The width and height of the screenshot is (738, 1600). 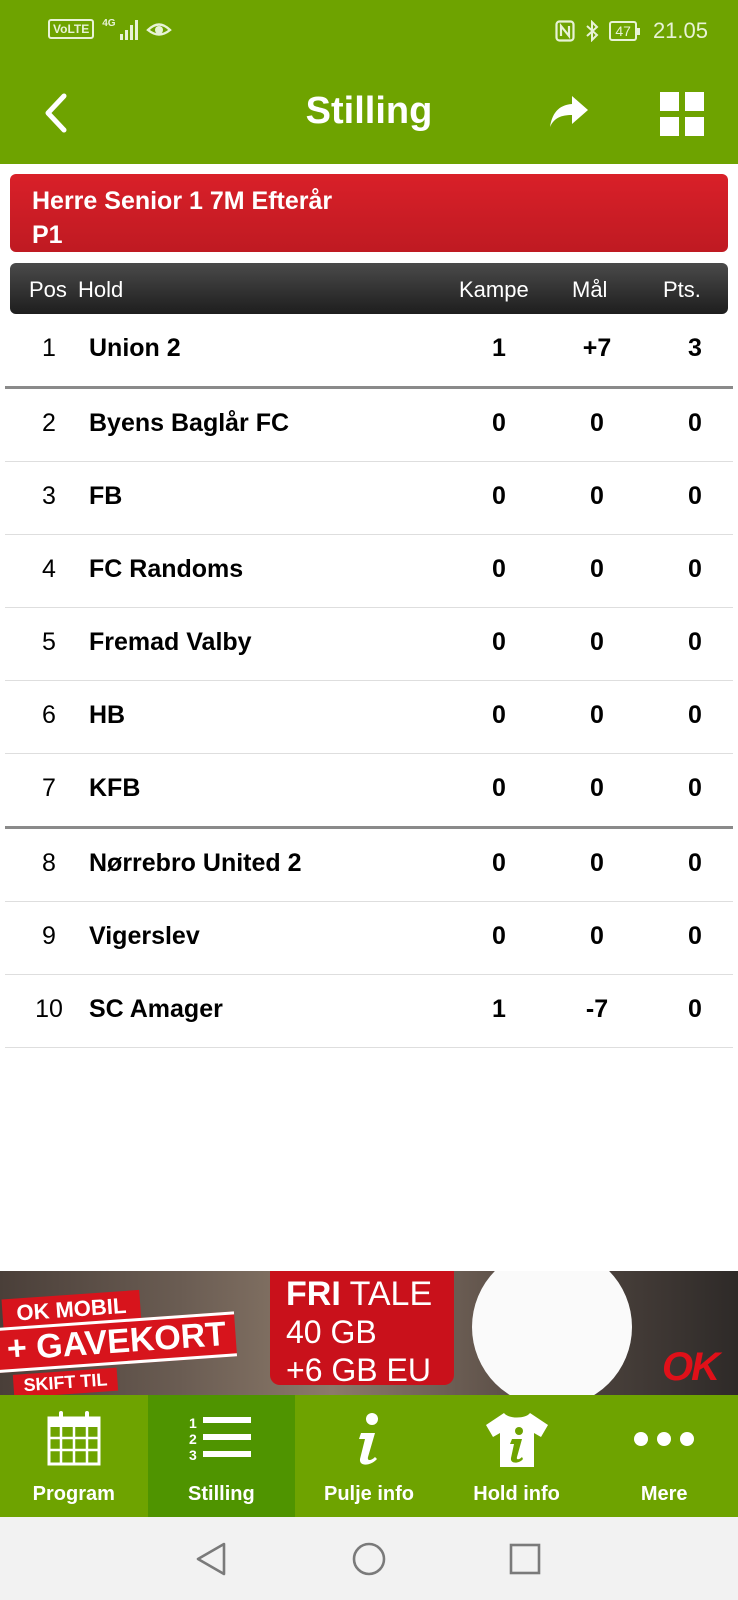 I want to click on row-position: 5, so click(x=49, y=642).